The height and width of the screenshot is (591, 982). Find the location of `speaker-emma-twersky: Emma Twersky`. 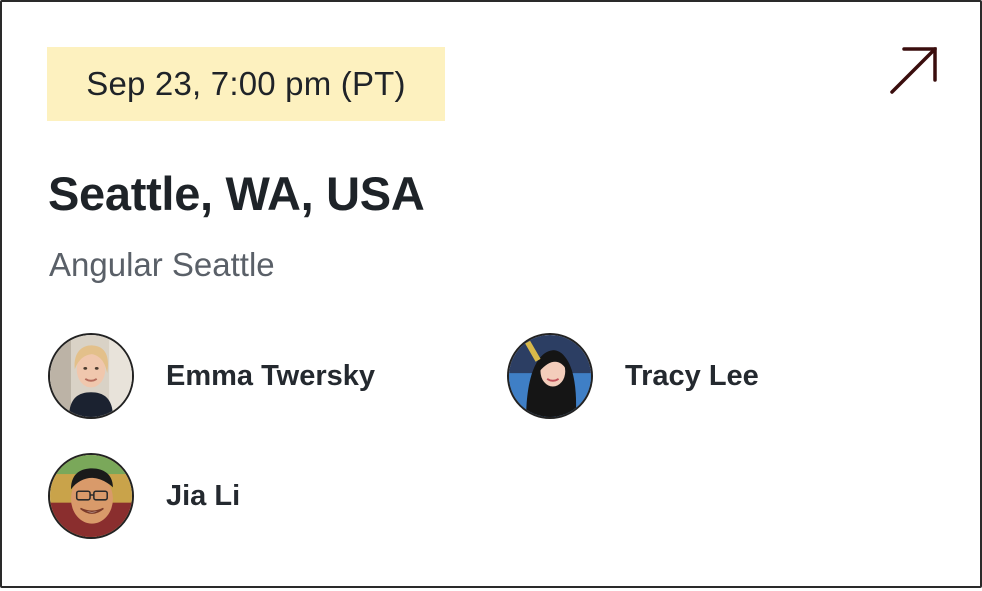

speaker-emma-twersky: Emma Twersky is located at coordinates (211, 376).